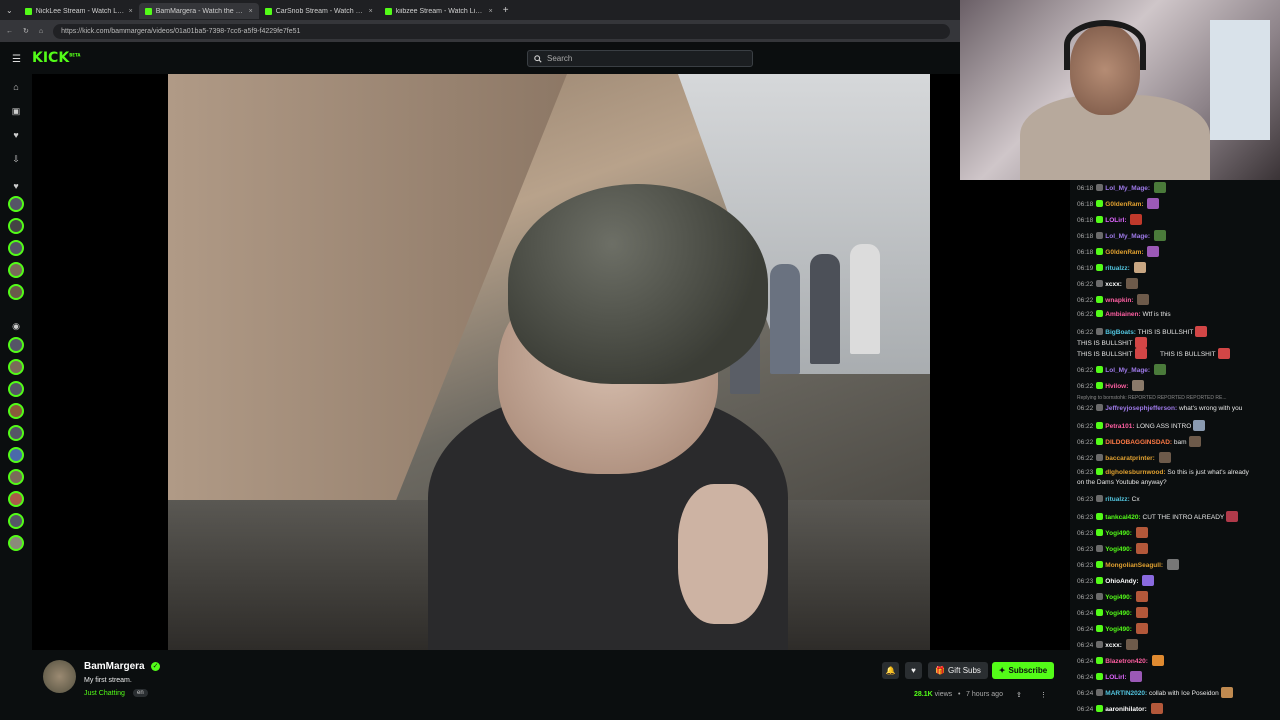  What do you see at coordinates (1023, 670) in the screenshot?
I see `subscribe-button: ✦ Subscribe` at bounding box center [1023, 670].